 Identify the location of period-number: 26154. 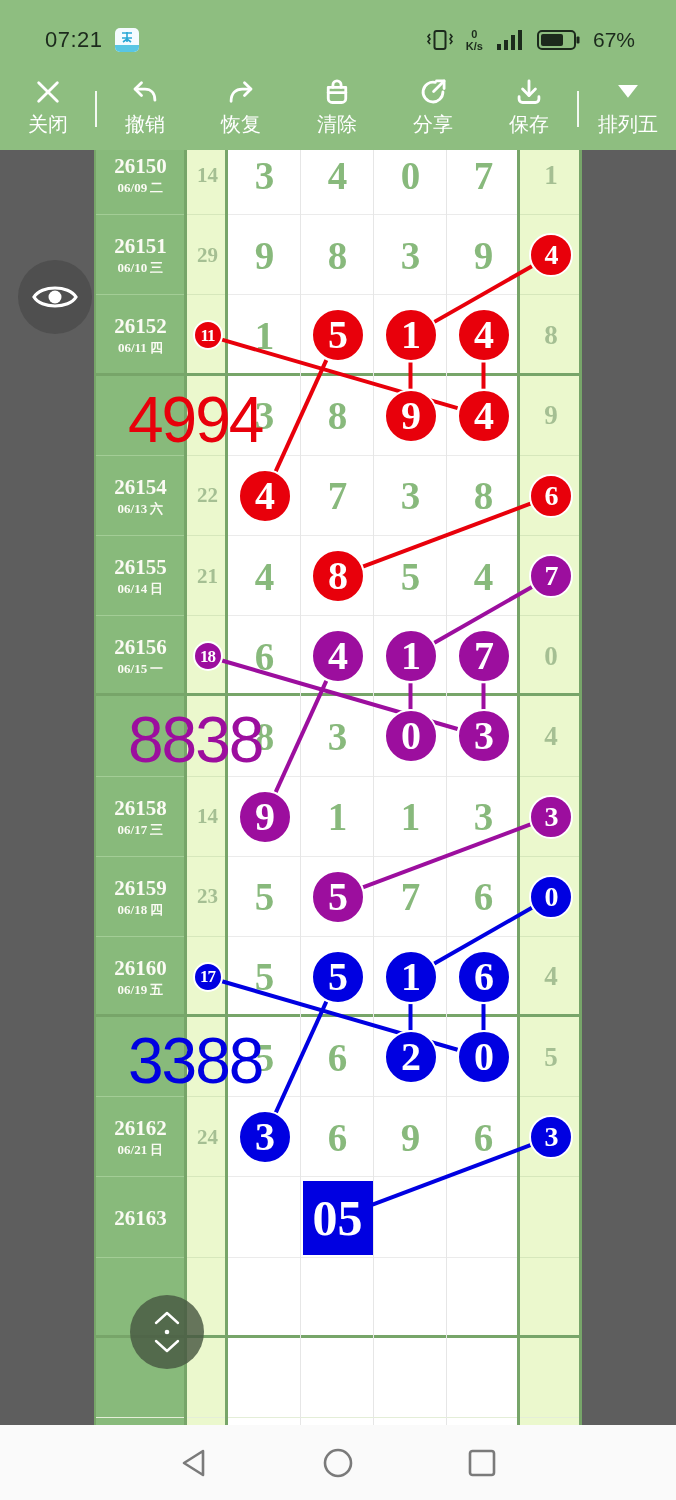
(140, 486).